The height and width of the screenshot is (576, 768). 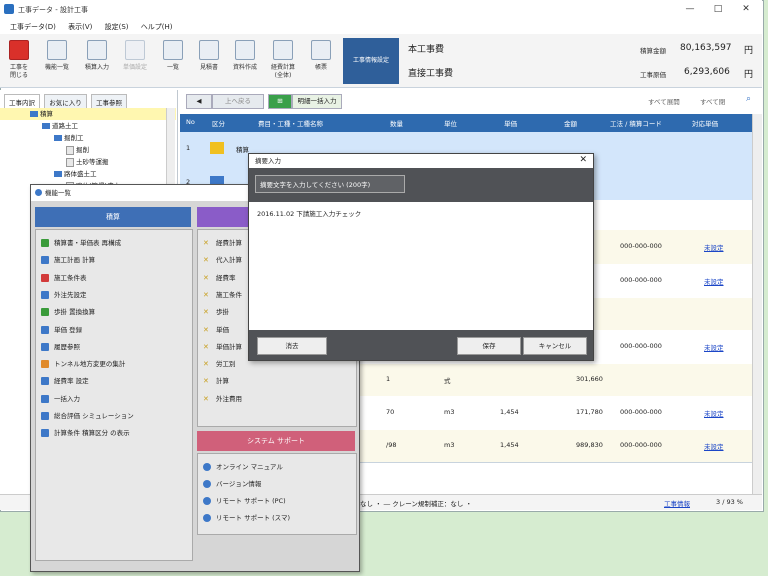 I want to click on detail-input-button: 明細一括入力, so click(x=317, y=101).